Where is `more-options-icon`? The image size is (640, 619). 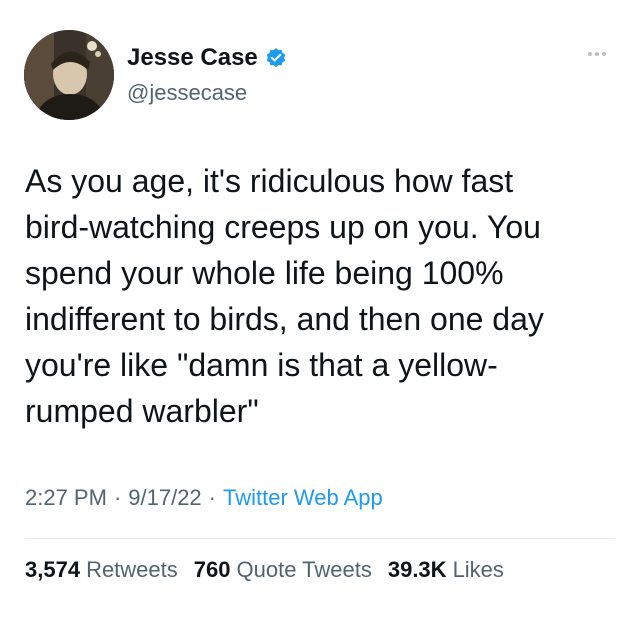
more-options-icon is located at coordinates (597, 54).